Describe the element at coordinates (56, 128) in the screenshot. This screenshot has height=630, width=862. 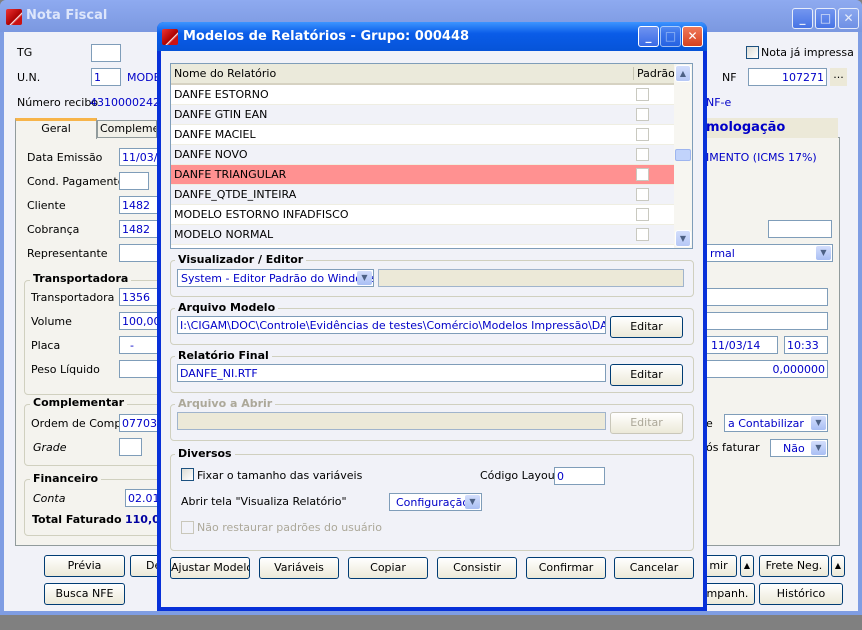
I see `tab-geral: Geral` at that location.